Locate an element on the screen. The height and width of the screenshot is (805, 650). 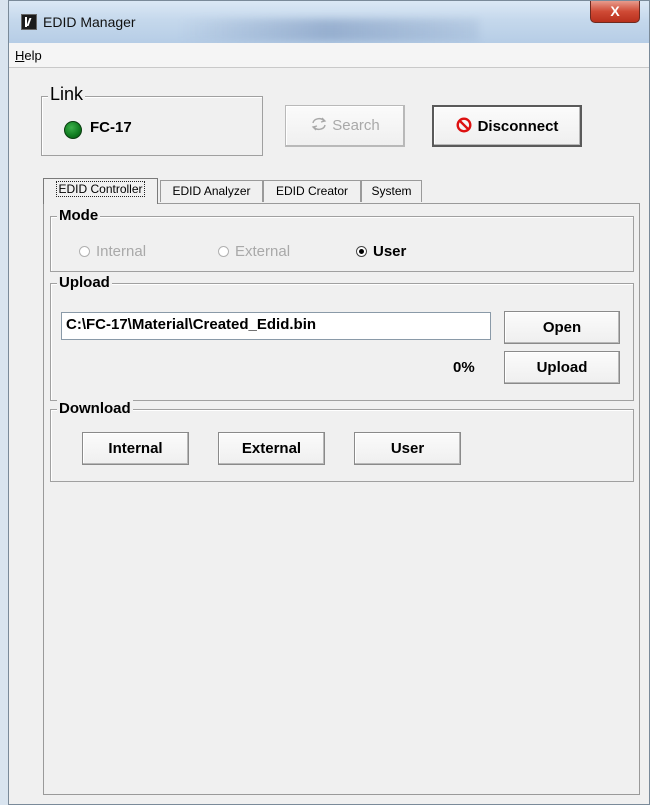
tab-label: EDID Creator is located at coordinates (312, 191).